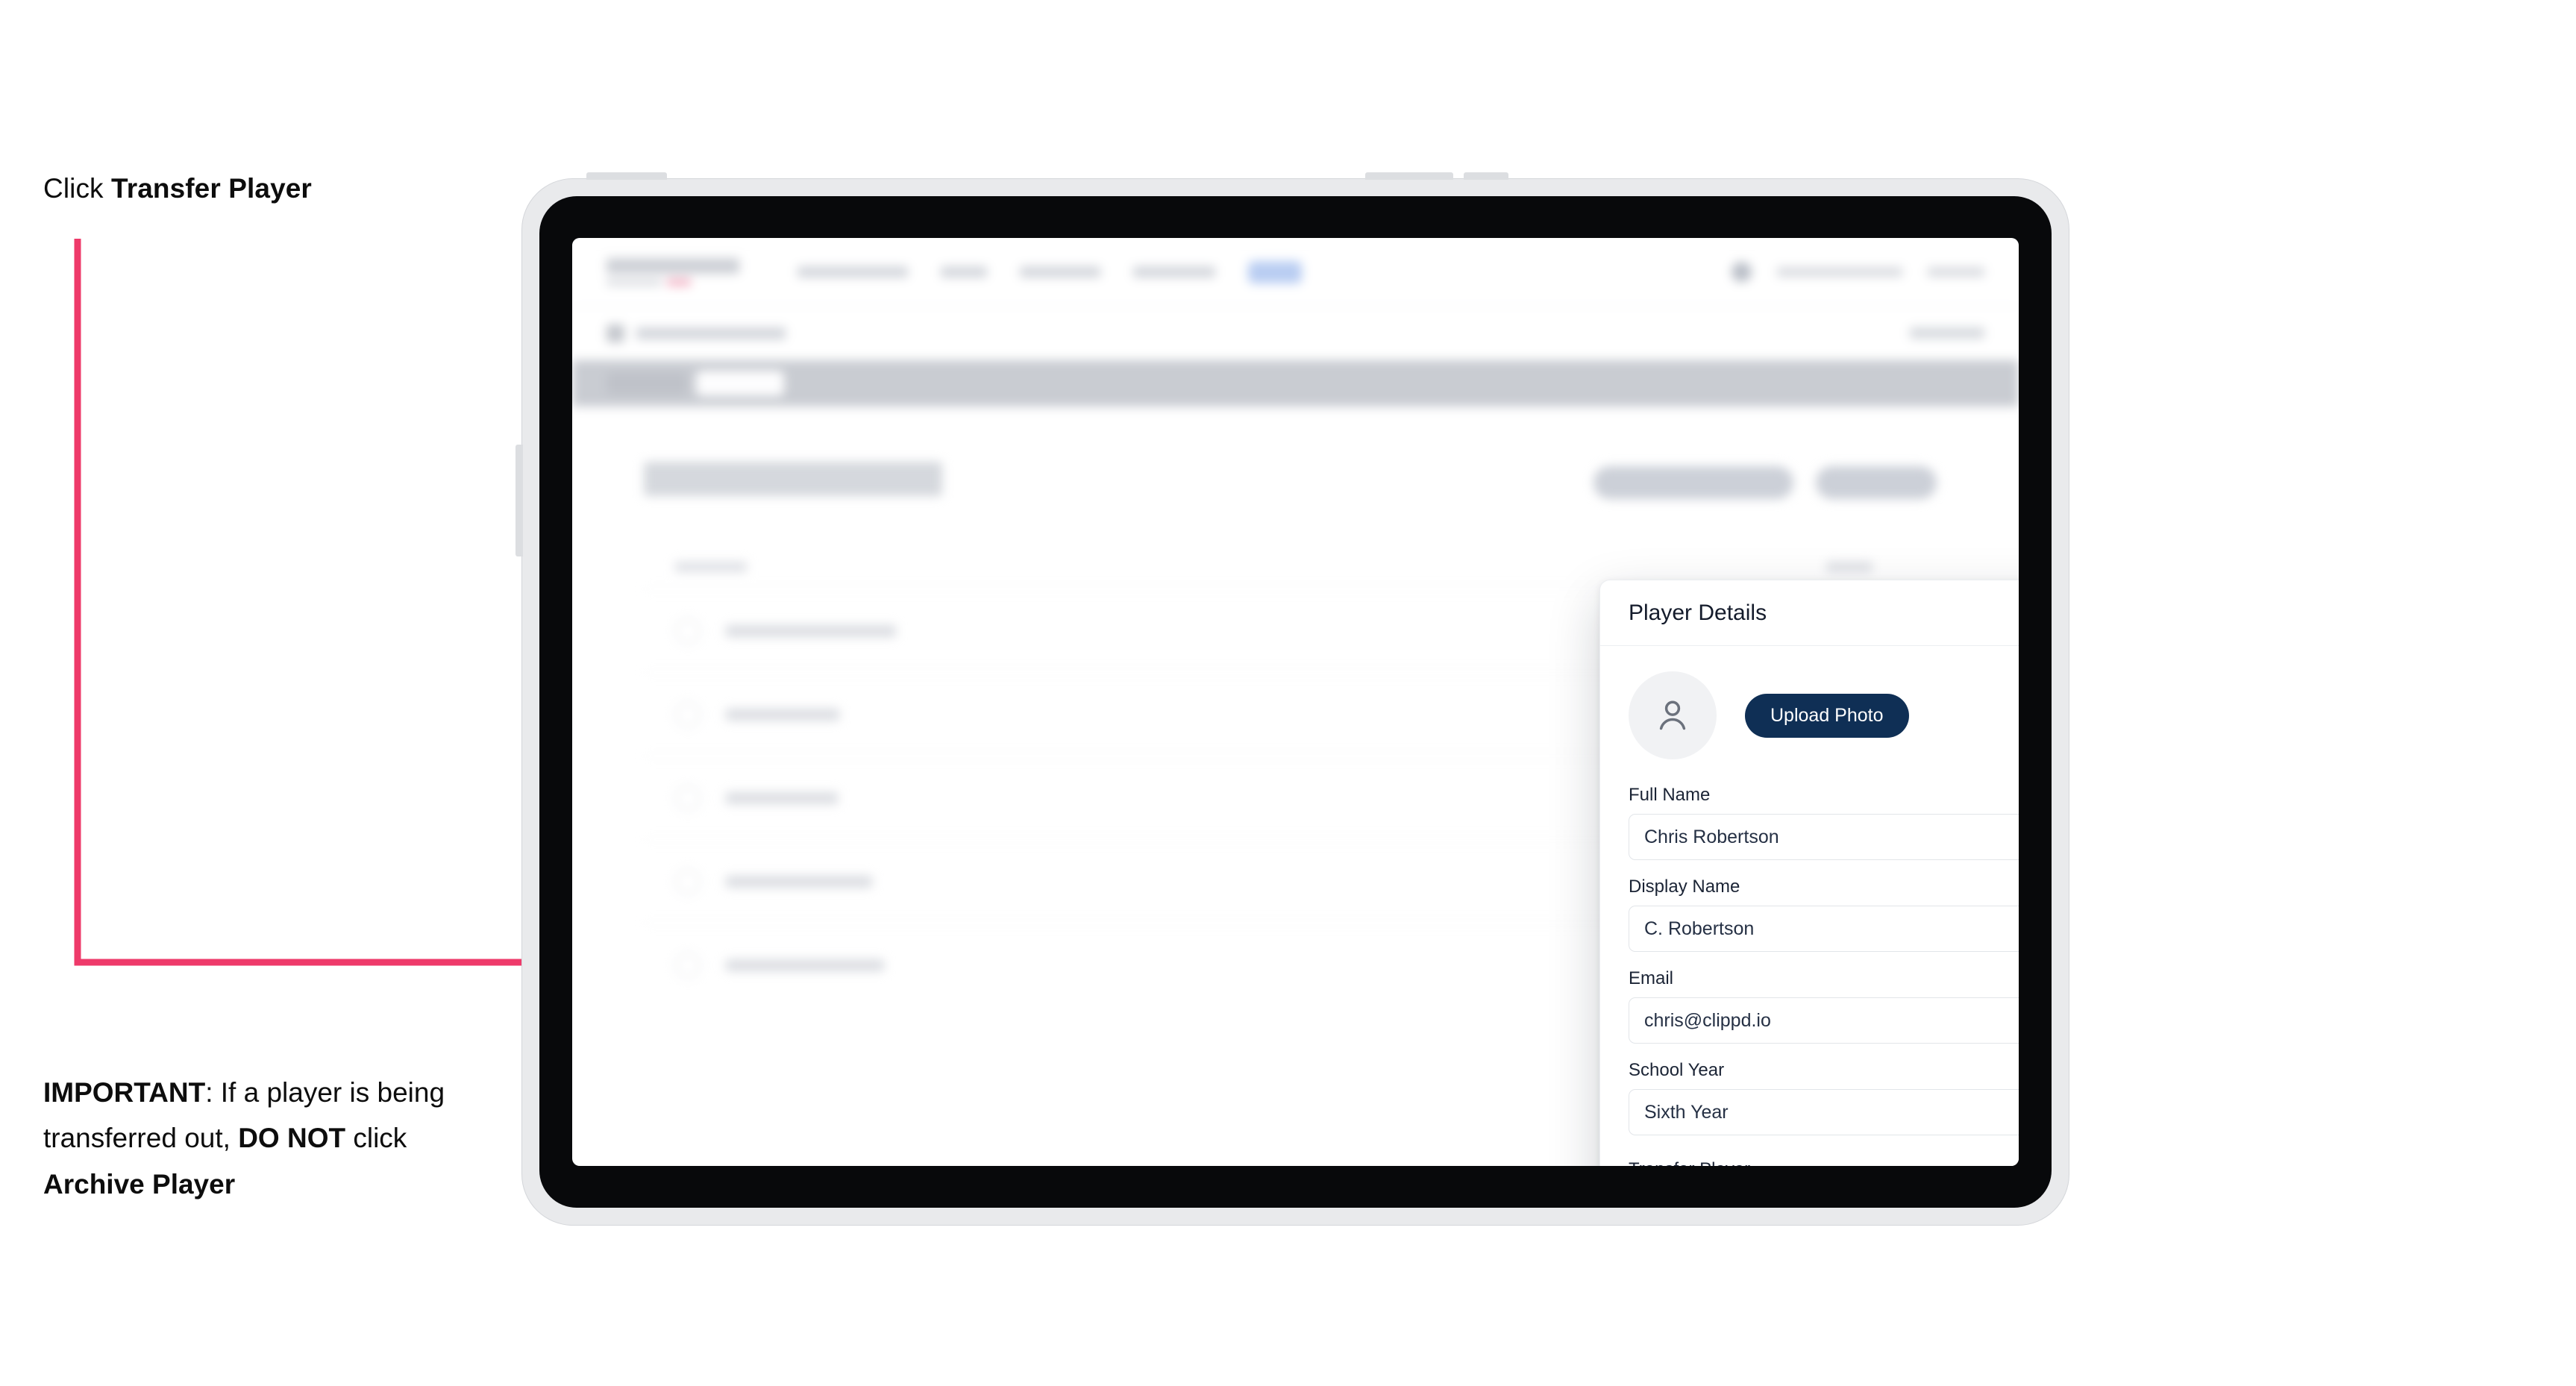 The image size is (2576, 1386). What do you see at coordinates (1409, 176) in the screenshot?
I see `volume-up-button` at bounding box center [1409, 176].